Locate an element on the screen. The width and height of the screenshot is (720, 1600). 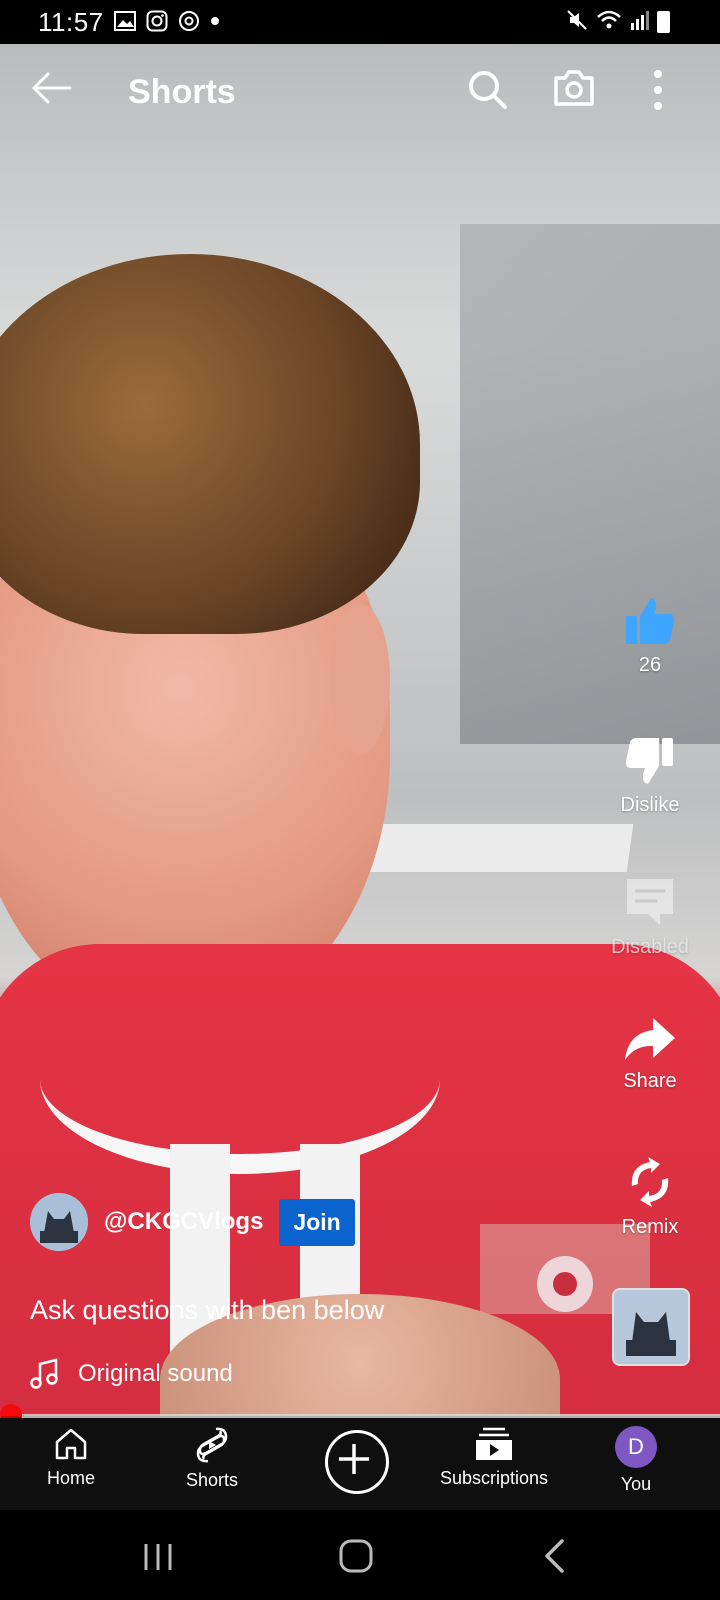
nav-you: D You is located at coordinates (636, 1460).